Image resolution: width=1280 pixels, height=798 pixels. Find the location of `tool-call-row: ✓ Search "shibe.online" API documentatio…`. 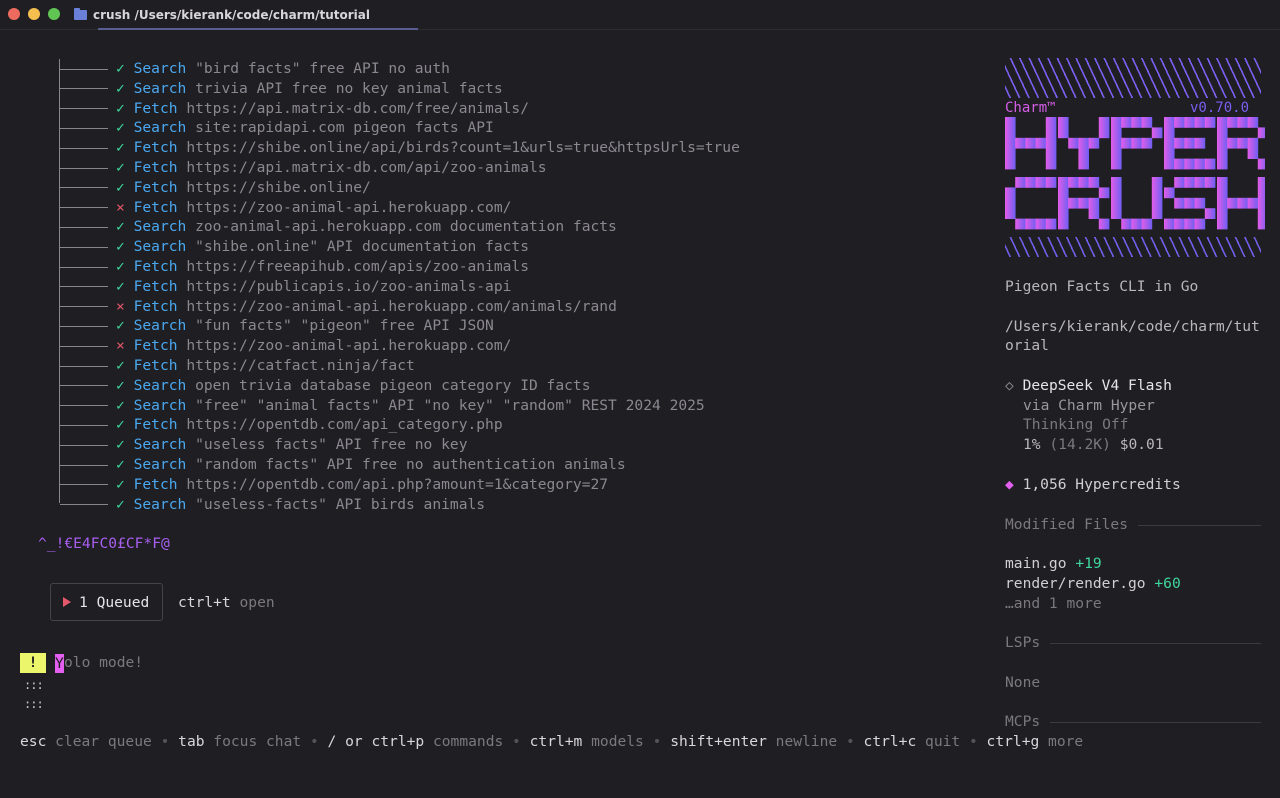

tool-call-row: ✓ Search "shibe.online" API documentatio… is located at coordinates (322, 247).